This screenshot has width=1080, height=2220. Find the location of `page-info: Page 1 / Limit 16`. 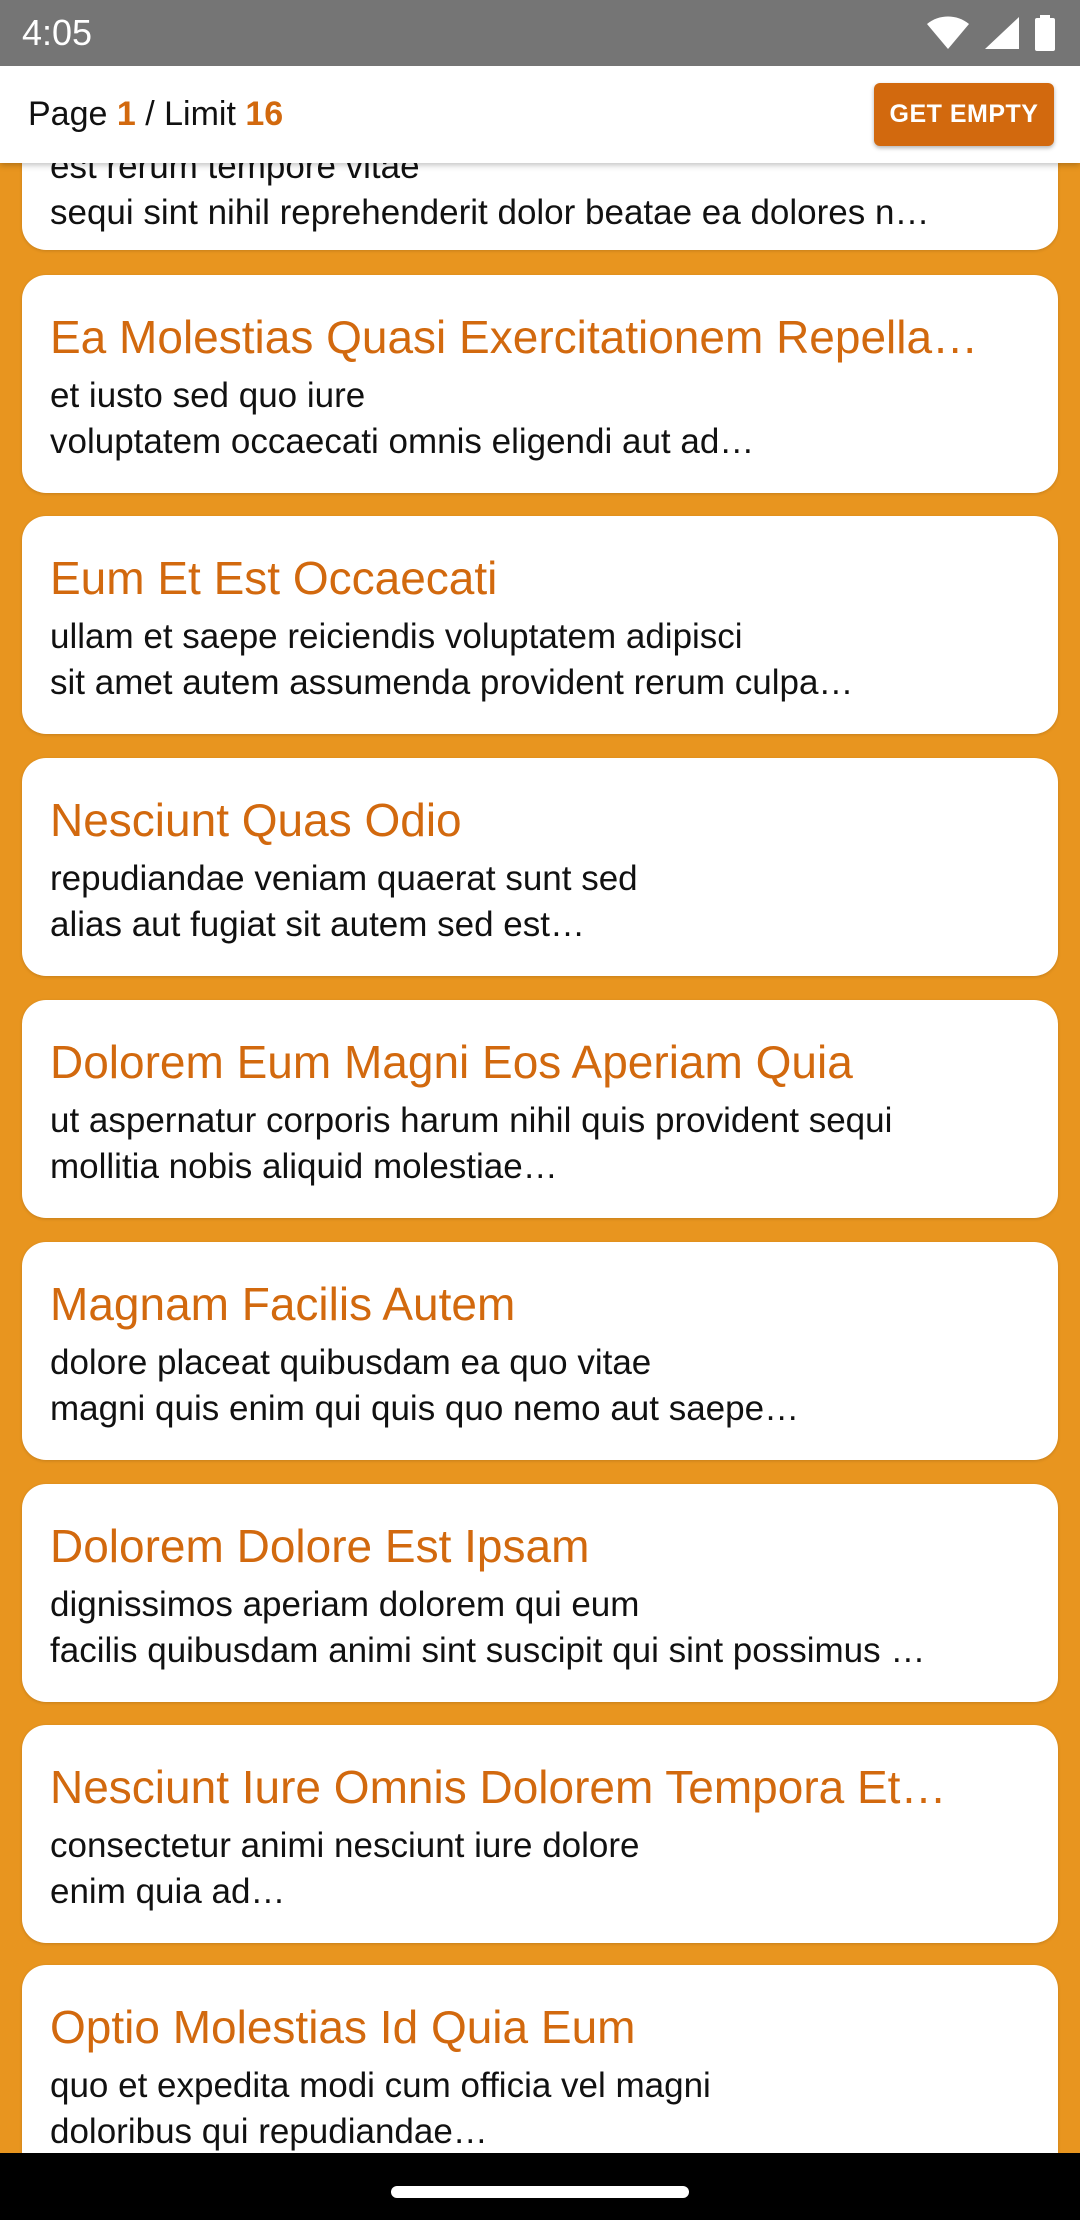

page-info: Page 1 / Limit 16 is located at coordinates (155, 114).